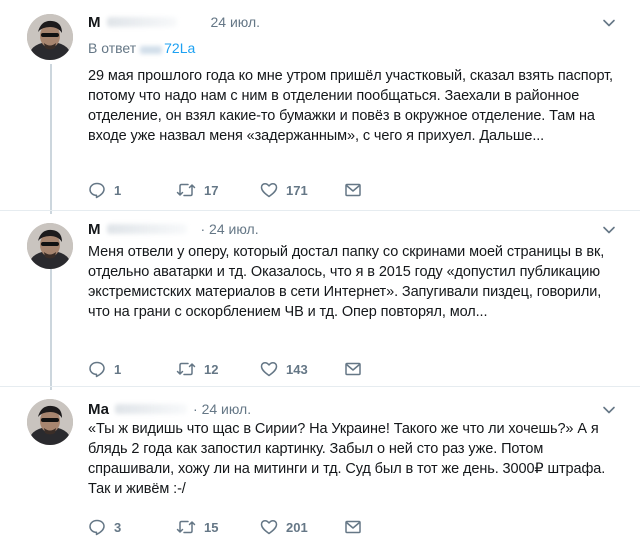 This screenshot has height=548, width=640. I want to click on tweet-header: Ма · 24 июл., so click(169, 409).